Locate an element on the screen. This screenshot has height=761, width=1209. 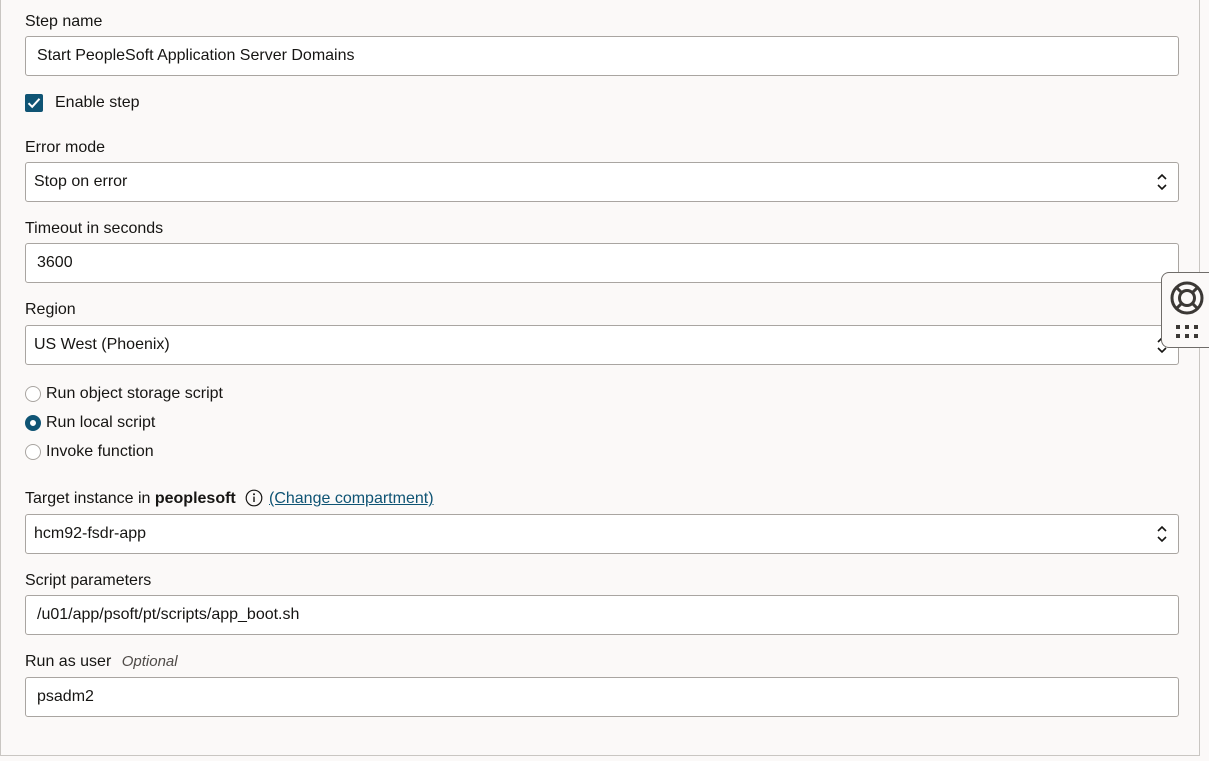
region-value: US West (Phoenix) is located at coordinates (102, 344).